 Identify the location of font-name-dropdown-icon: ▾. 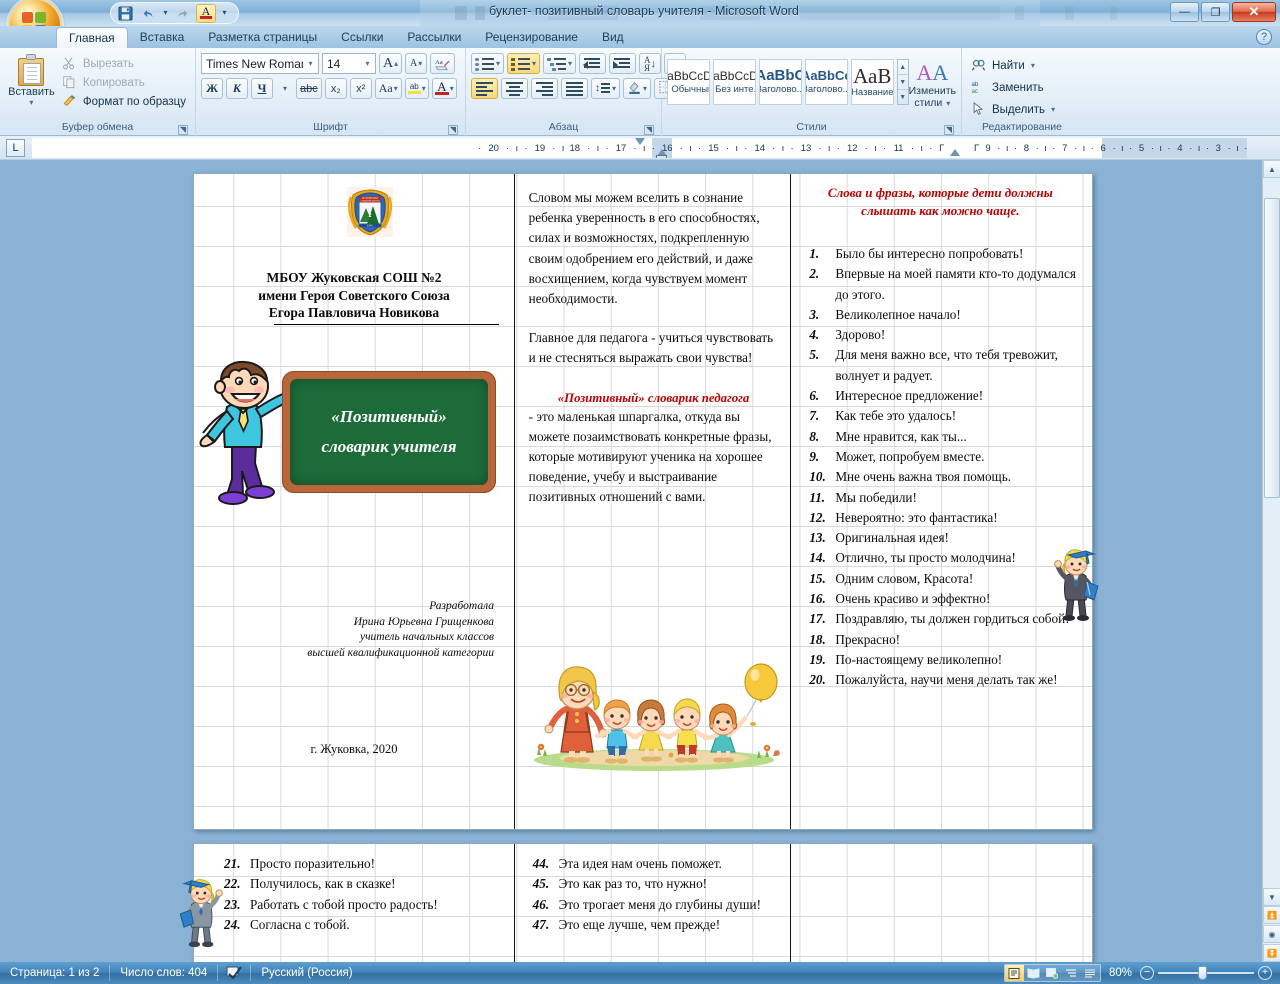
(310, 63).